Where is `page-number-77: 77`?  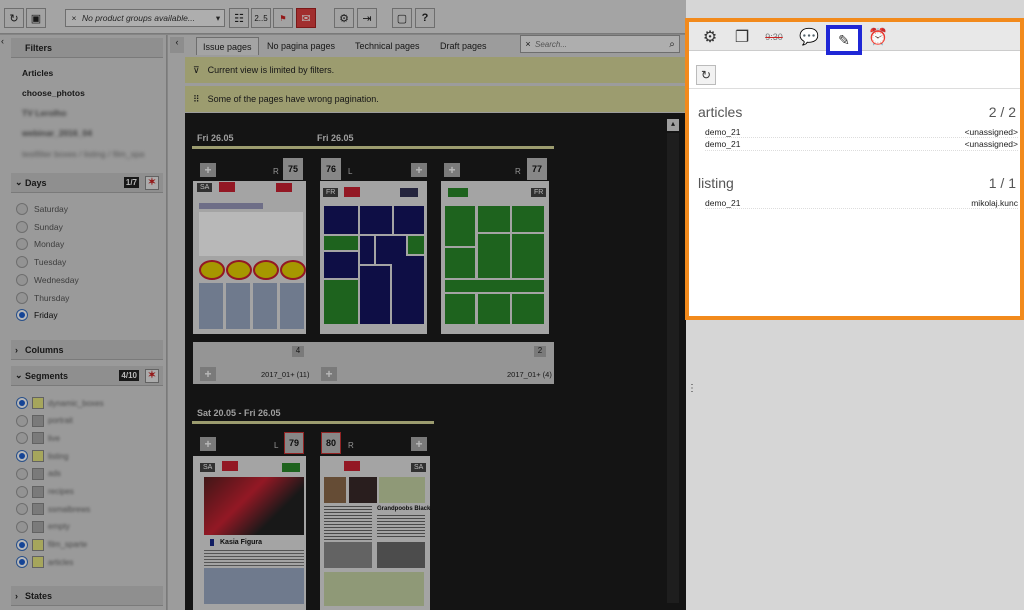 page-number-77: 77 is located at coordinates (537, 169).